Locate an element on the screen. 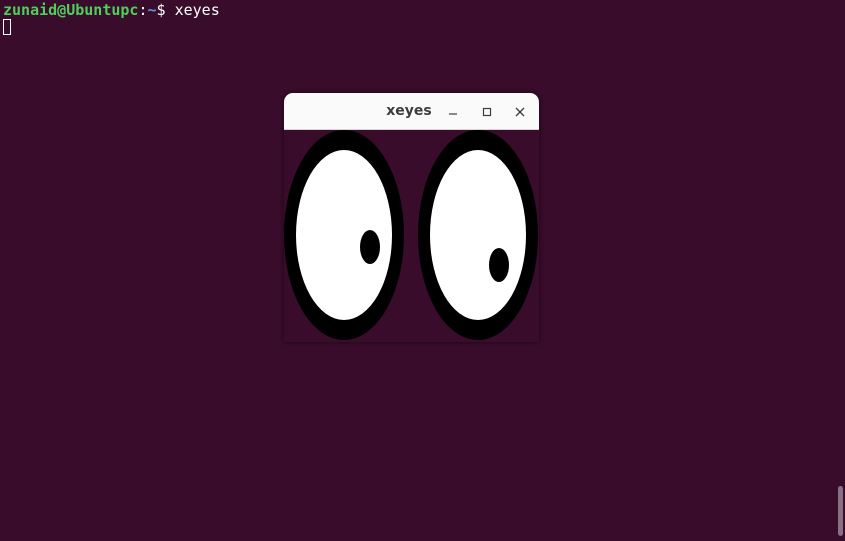  eyes-canvas is located at coordinates (411, 235).